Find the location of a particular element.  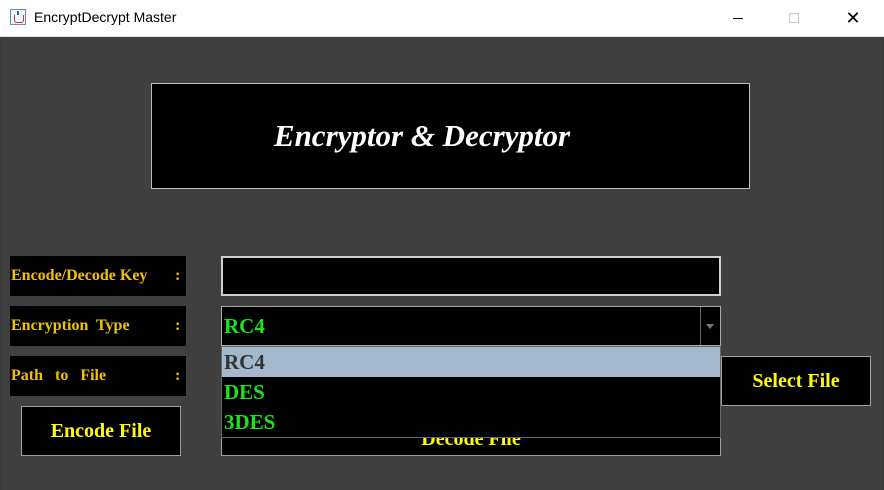

minimize-button is located at coordinates (738, 18).